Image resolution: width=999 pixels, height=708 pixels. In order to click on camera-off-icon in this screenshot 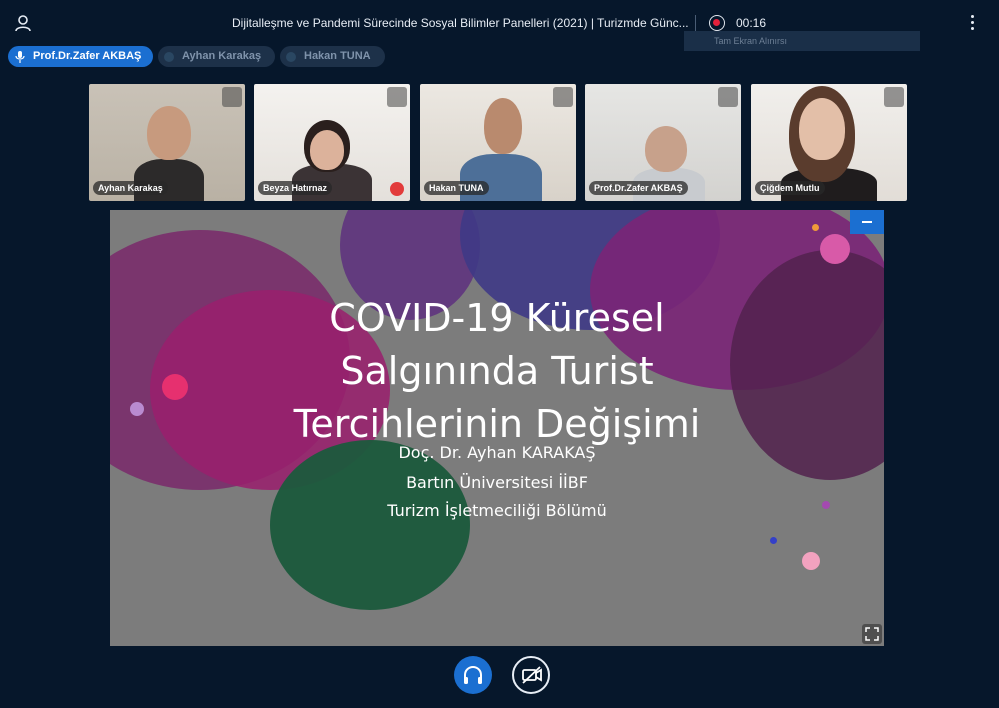, I will do `click(532, 675)`.